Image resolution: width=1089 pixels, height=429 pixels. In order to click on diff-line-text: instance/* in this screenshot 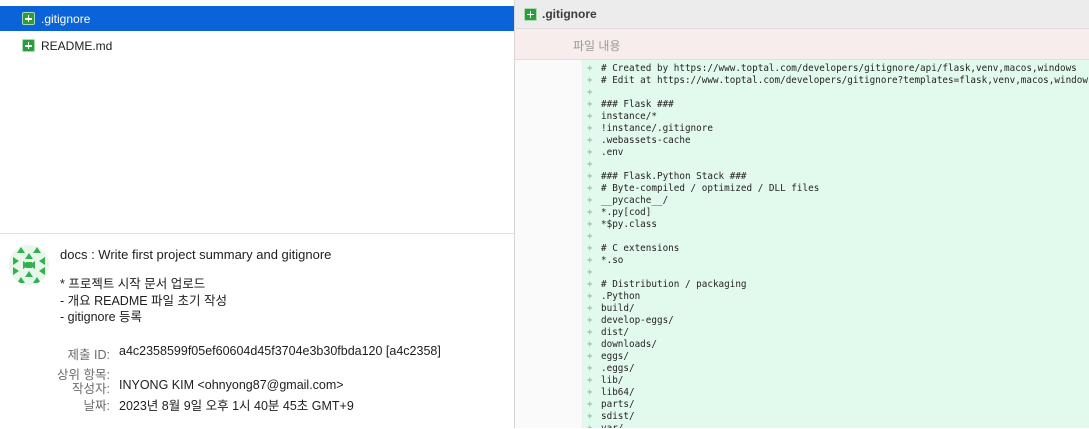, I will do `click(629, 116)`.